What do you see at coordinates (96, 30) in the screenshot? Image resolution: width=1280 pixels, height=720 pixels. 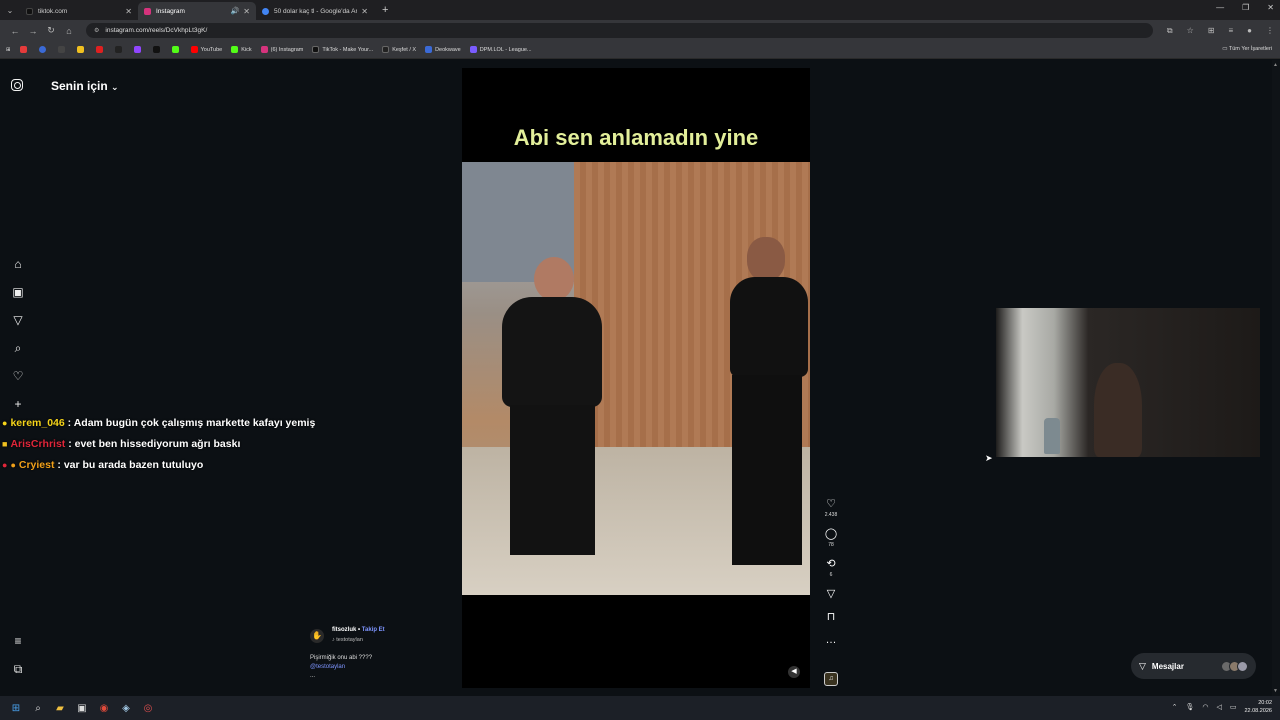 I see `site-info-icon: ⚙` at bounding box center [96, 30].